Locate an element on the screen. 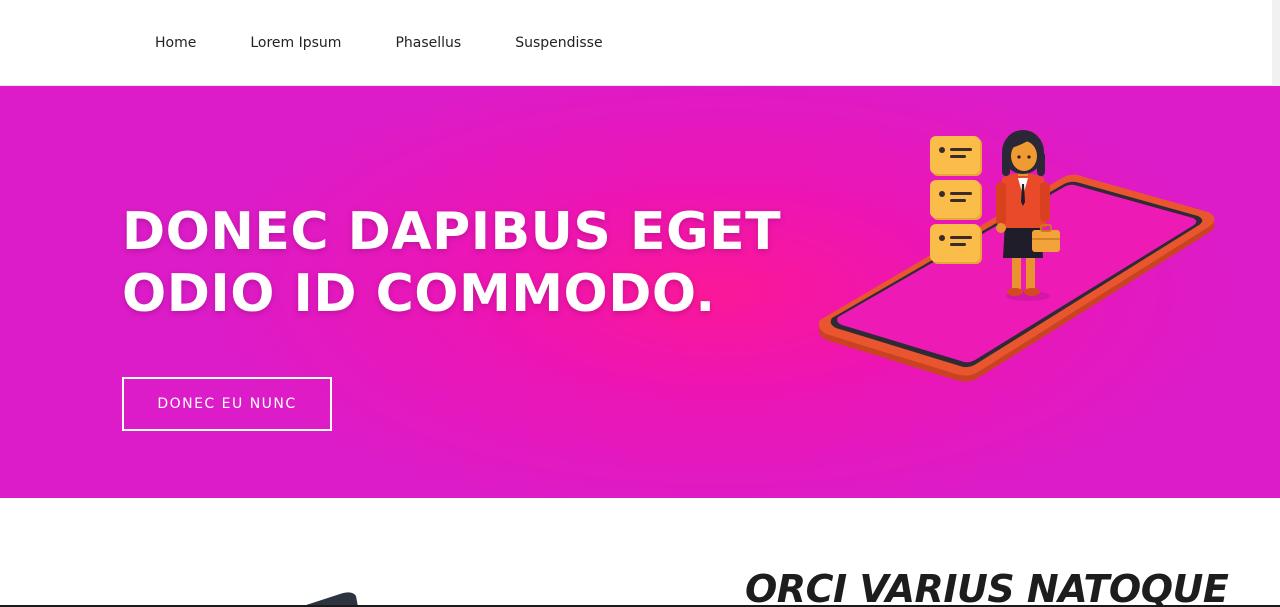 The image size is (1280, 607). nav-item-suspendisse: Suspendisse is located at coordinates (558, 43).